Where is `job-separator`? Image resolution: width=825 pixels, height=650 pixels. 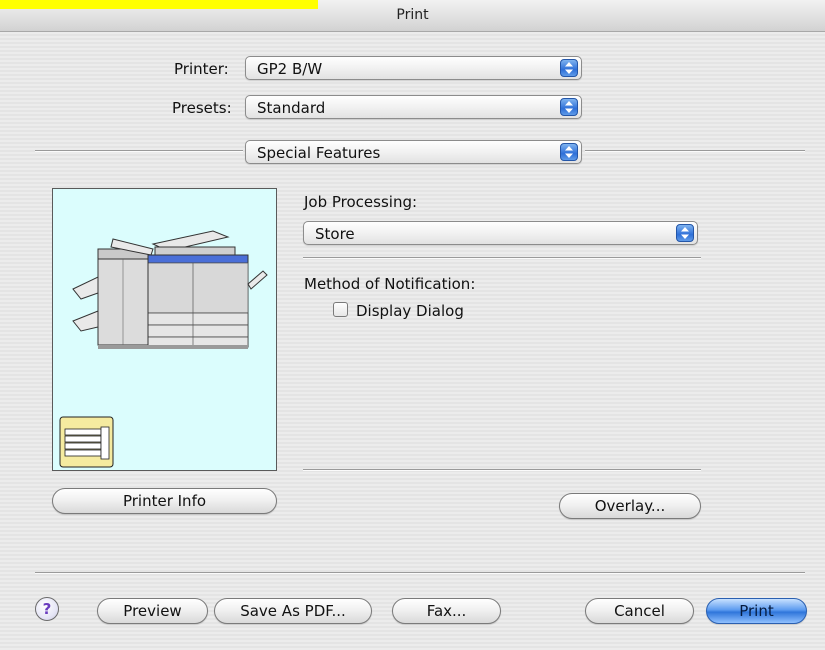 job-separator is located at coordinates (502, 258).